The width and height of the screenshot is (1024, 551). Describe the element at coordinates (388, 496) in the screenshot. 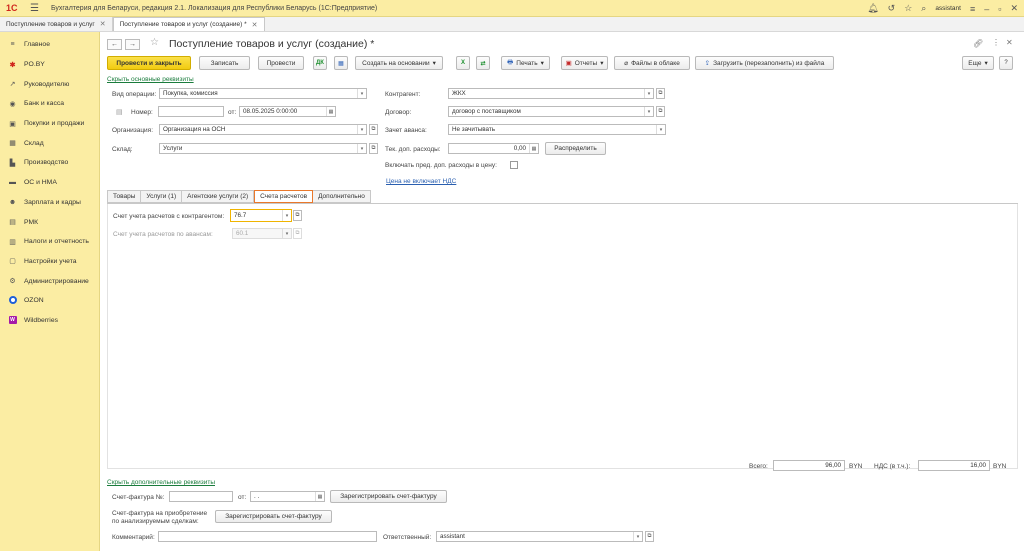

I see `register-invoice-button: Зарегистрировать счет-фактуру` at that location.